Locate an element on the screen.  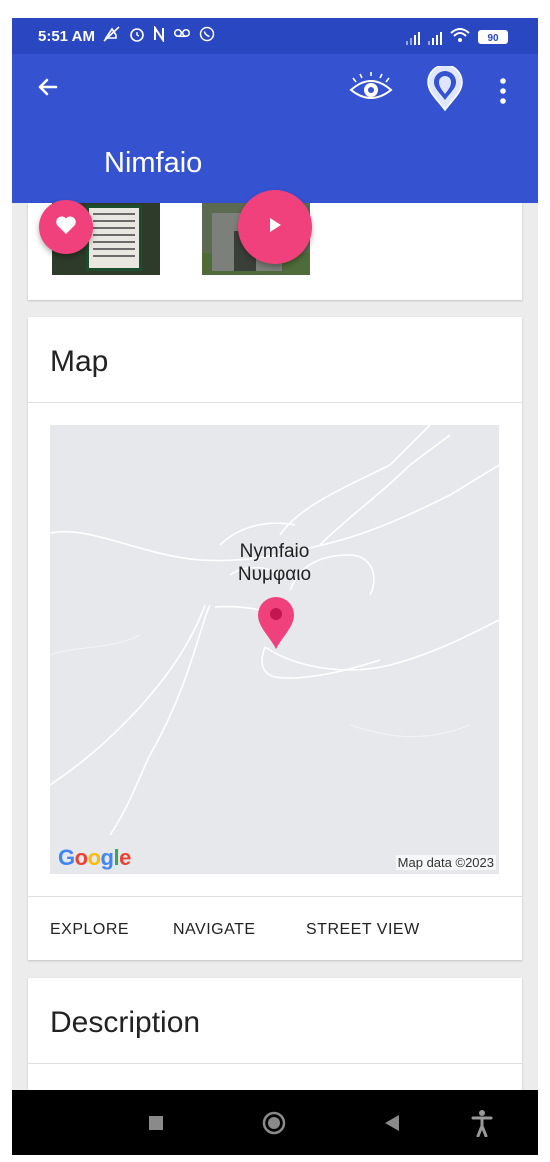
notification-icons is located at coordinates (159, 35).